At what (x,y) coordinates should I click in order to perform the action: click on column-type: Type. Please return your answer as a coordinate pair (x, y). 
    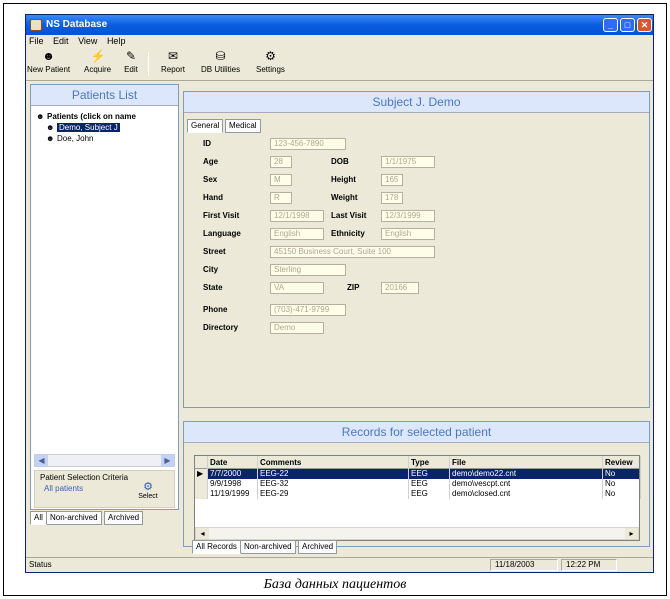
    Looking at the image, I should click on (429, 462).